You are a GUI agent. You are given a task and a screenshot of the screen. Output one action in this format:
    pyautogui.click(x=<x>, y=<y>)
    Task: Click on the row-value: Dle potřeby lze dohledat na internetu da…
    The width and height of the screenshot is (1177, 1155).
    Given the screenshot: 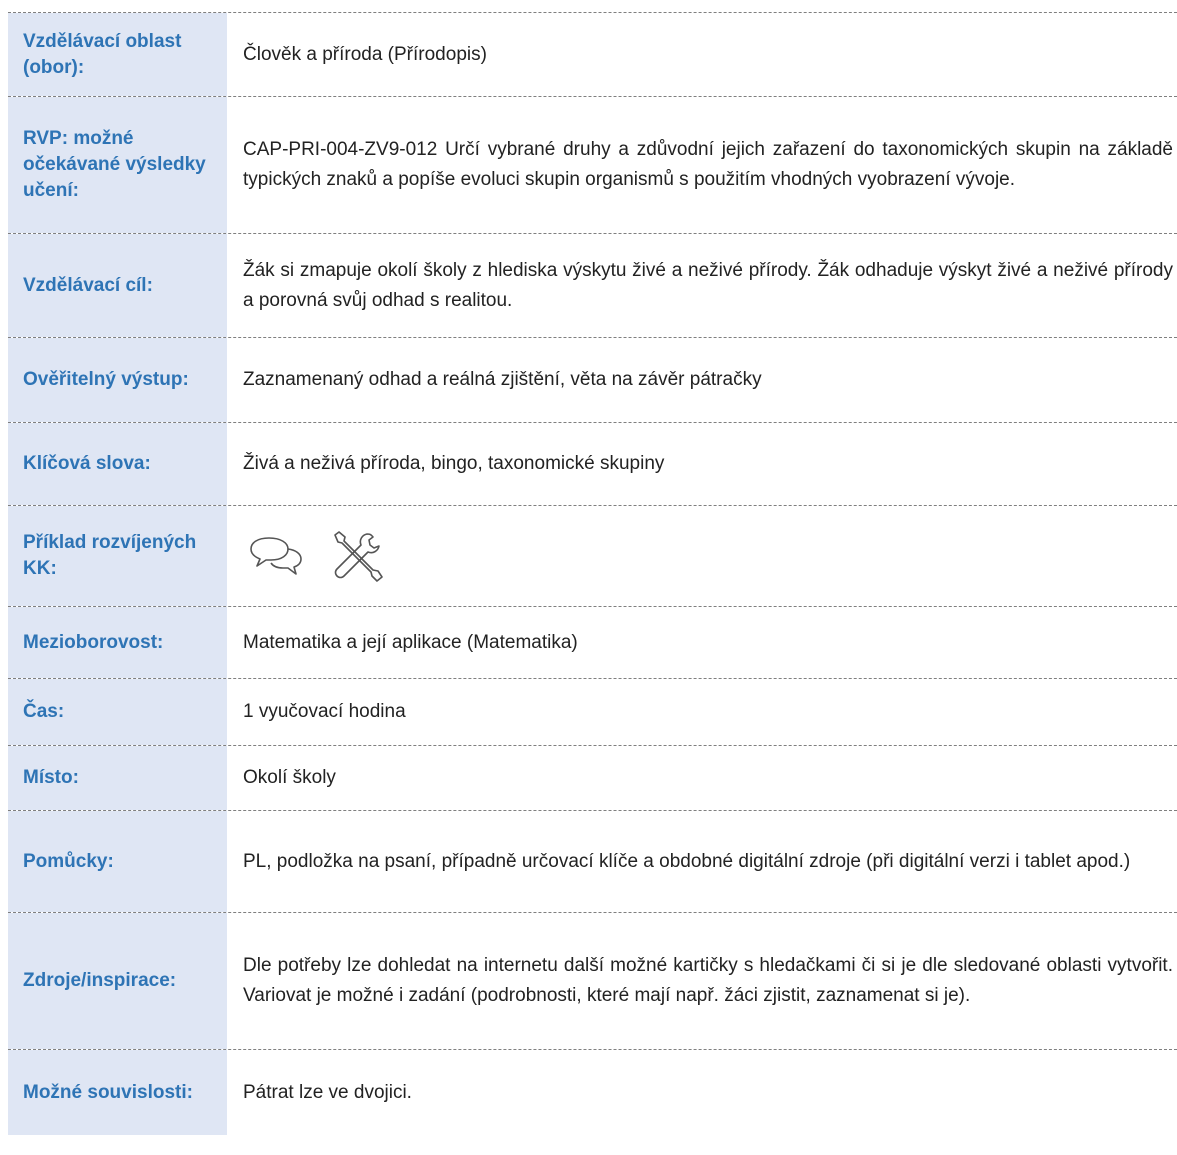 What is the action you would take?
    pyautogui.click(x=708, y=980)
    